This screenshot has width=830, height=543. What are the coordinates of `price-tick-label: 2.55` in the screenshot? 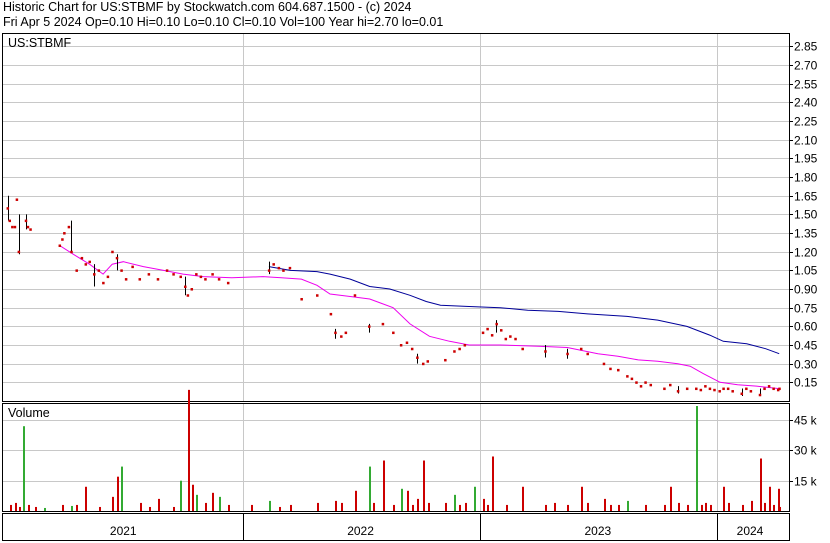 It's located at (806, 85).